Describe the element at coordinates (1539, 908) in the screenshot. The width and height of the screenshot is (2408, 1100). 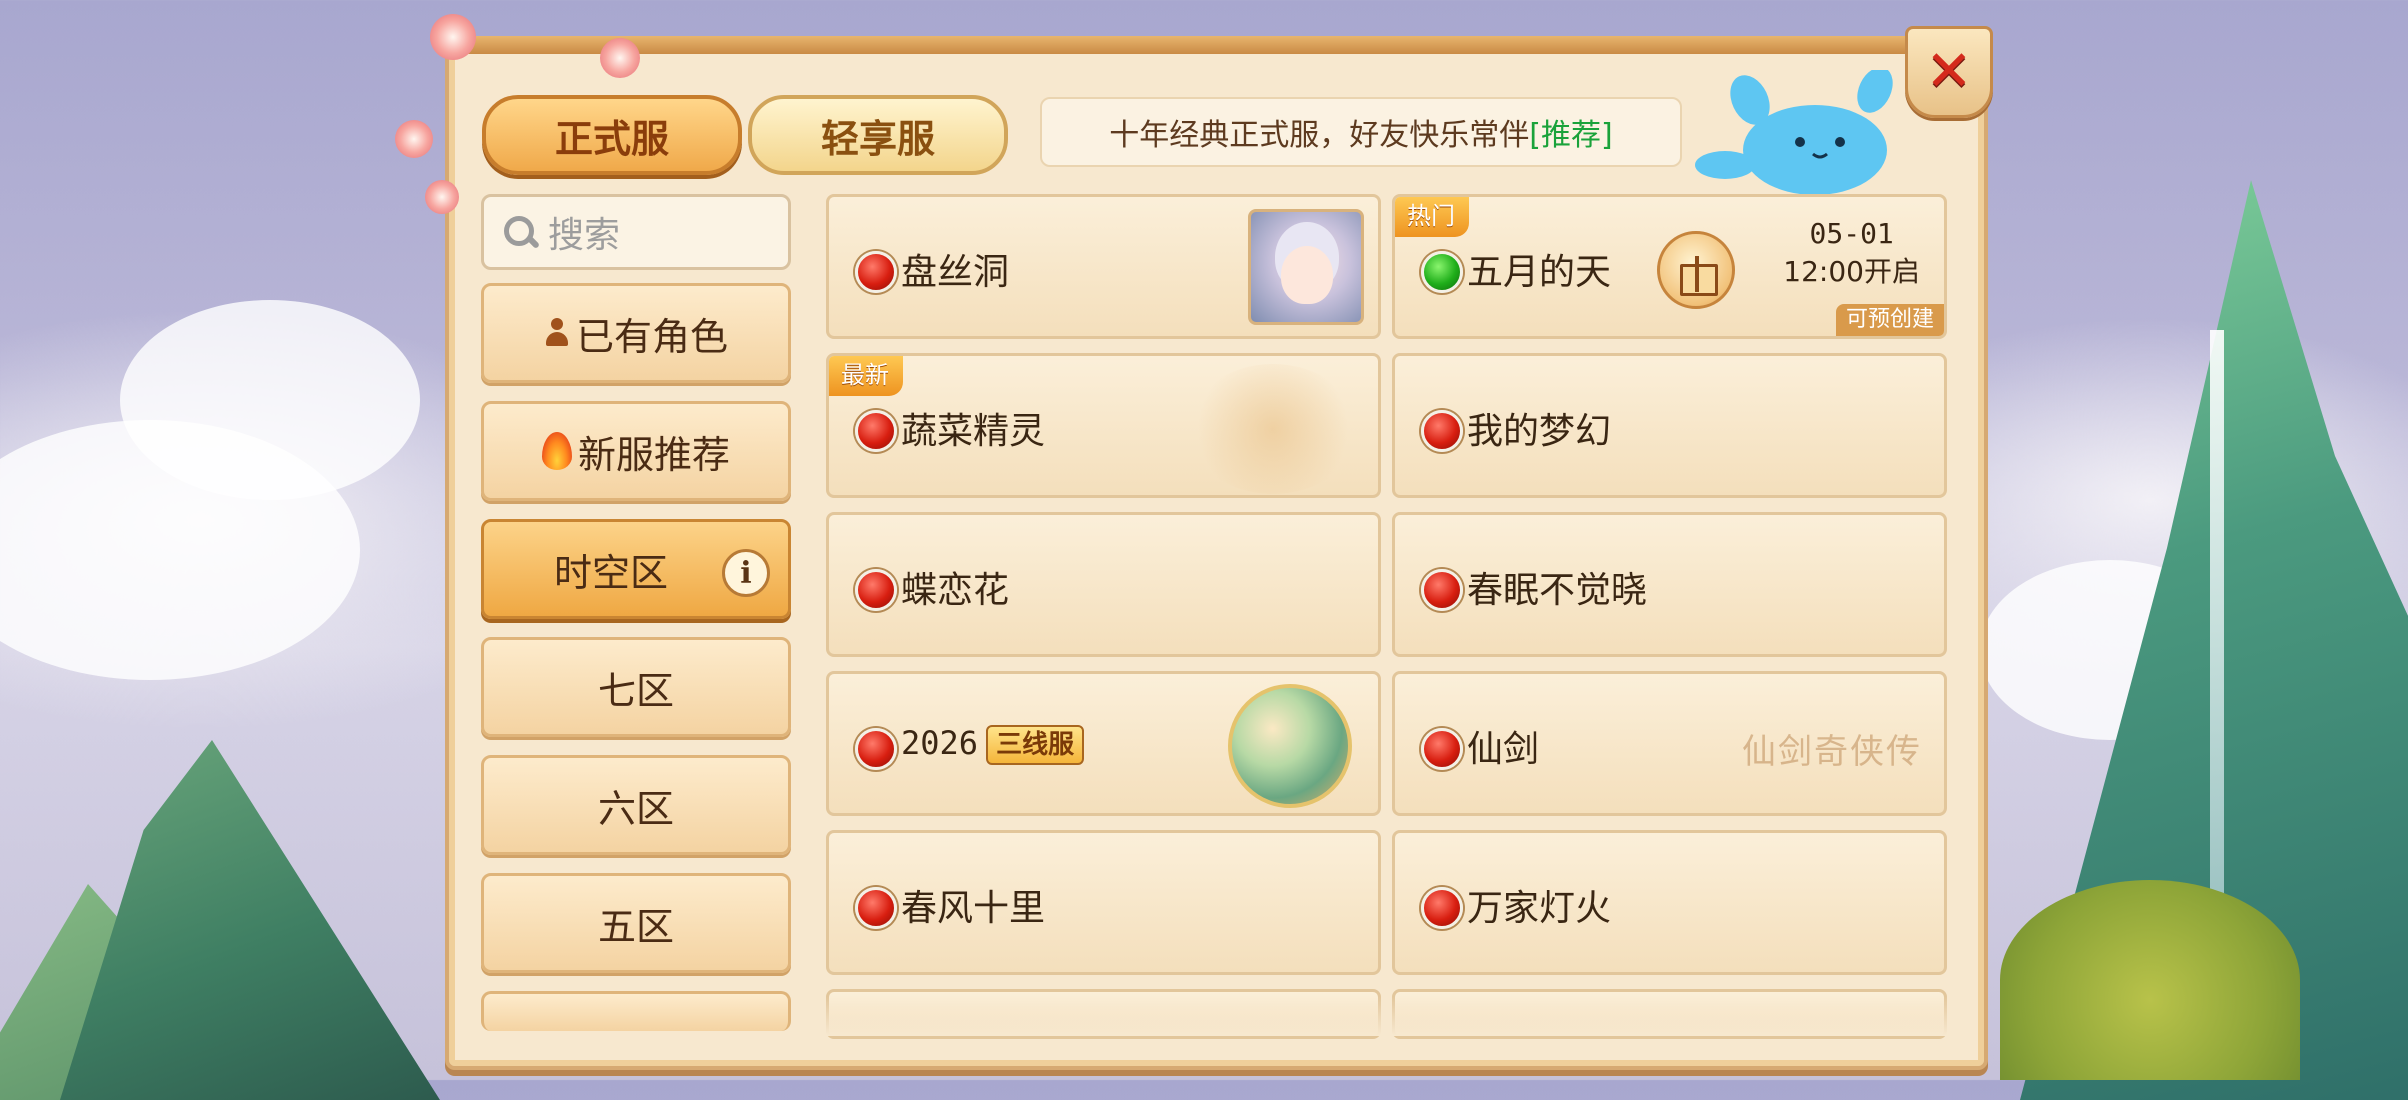
I see `server-name: 万家灯火` at that location.